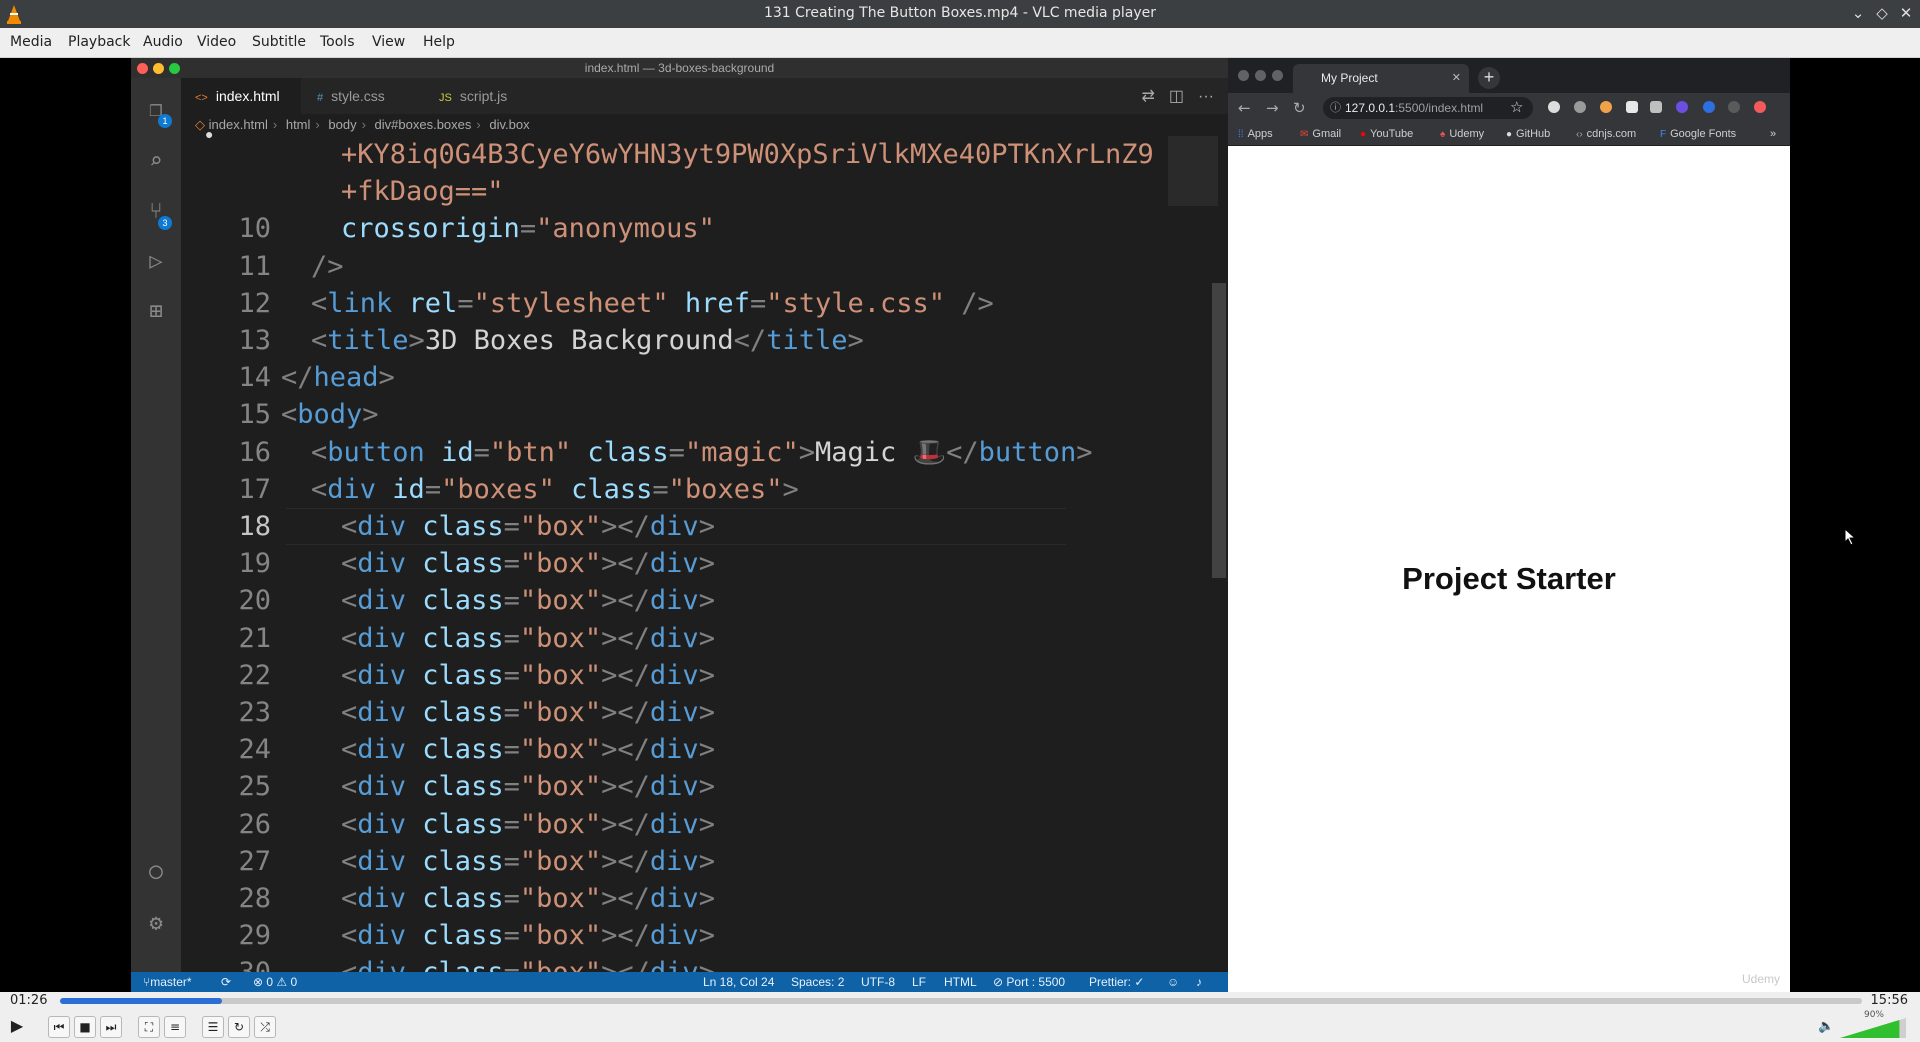  What do you see at coordinates (1906, 13) in the screenshot?
I see `close-icon: ✕` at bounding box center [1906, 13].